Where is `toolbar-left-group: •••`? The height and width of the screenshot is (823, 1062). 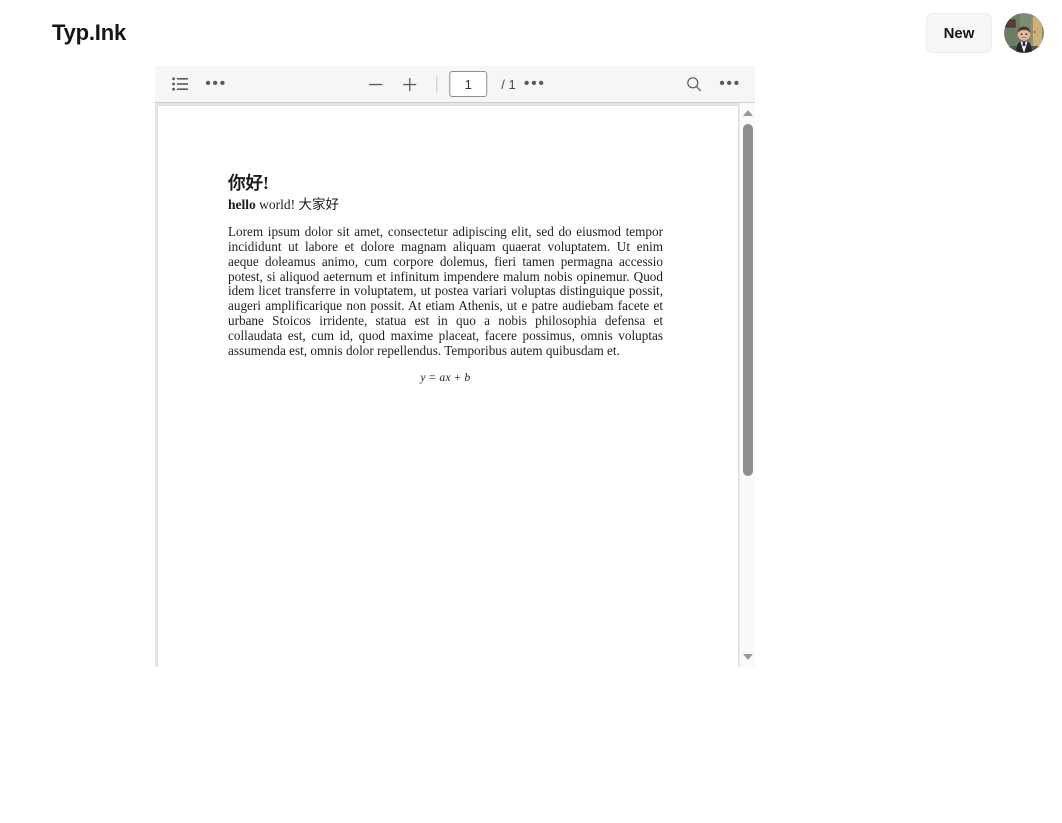
toolbar-left-group: ••• is located at coordinates (198, 84).